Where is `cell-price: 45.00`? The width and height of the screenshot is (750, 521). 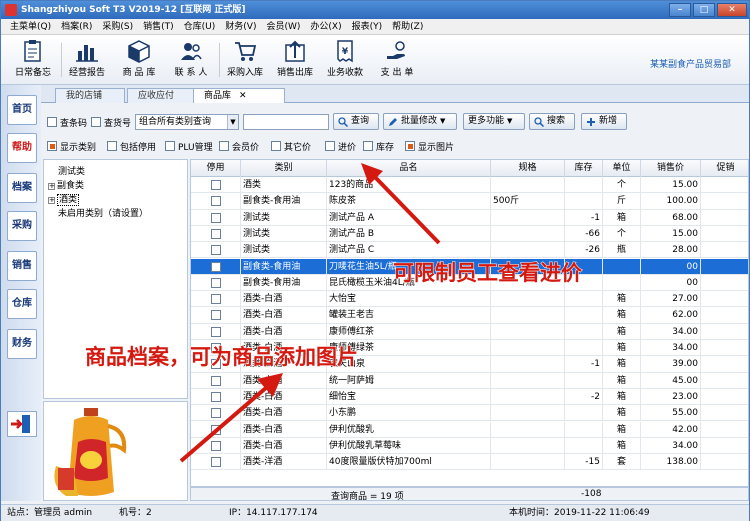
cell-price: 45.00 is located at coordinates (671, 380).